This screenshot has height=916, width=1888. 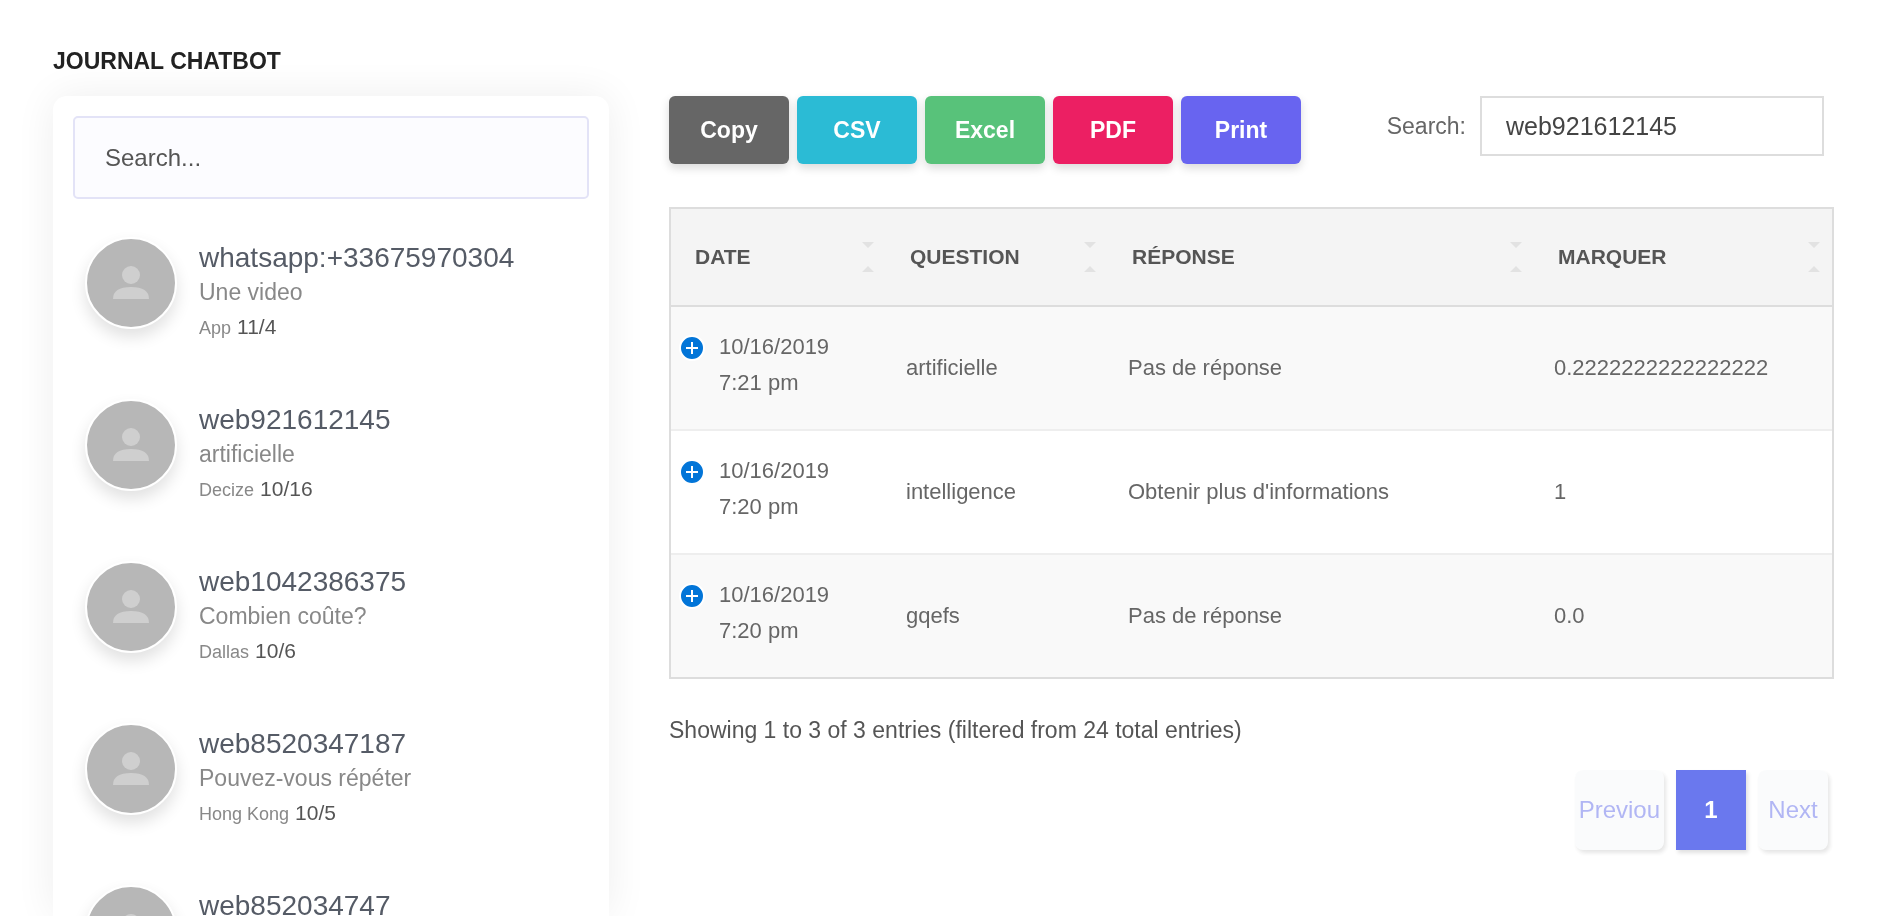 I want to click on export-button: PDF, so click(x=1113, y=130).